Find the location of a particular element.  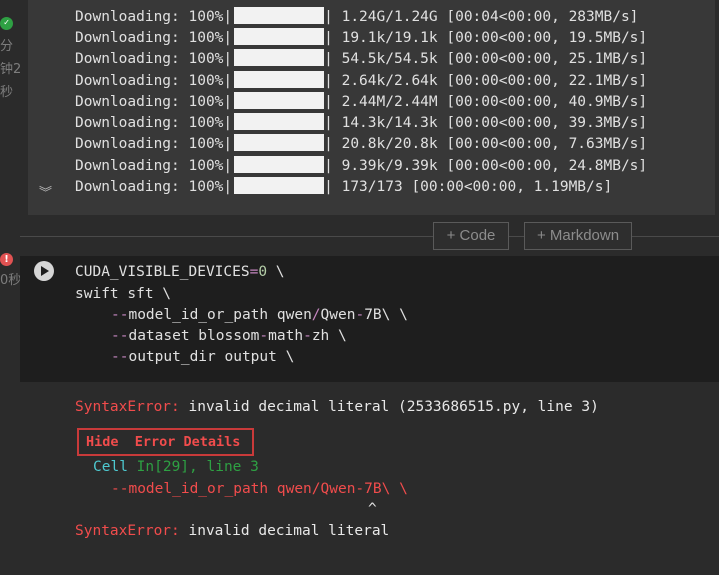

cell-gutter: ✓ 分 钟2 秒 ! 0秒 is located at coordinates (10, 287).